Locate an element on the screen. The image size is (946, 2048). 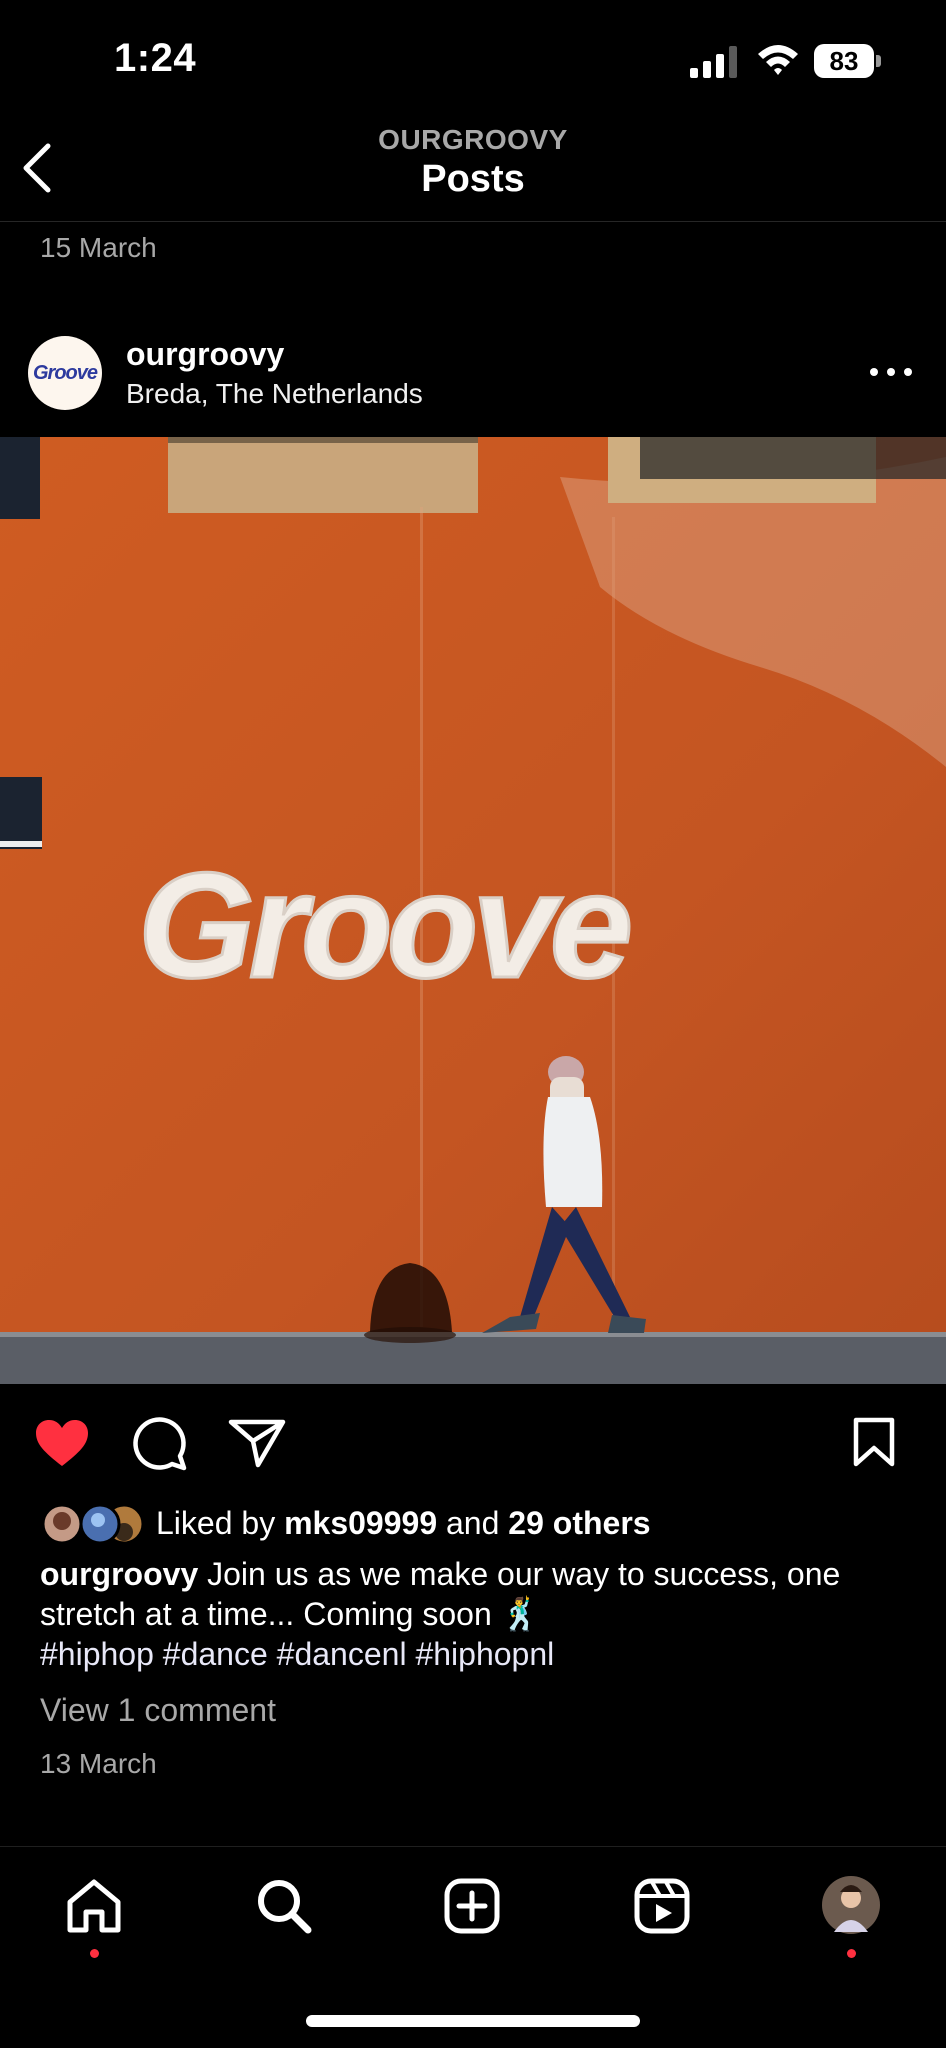
tab-bar-divider is located at coordinates (473, 1846).